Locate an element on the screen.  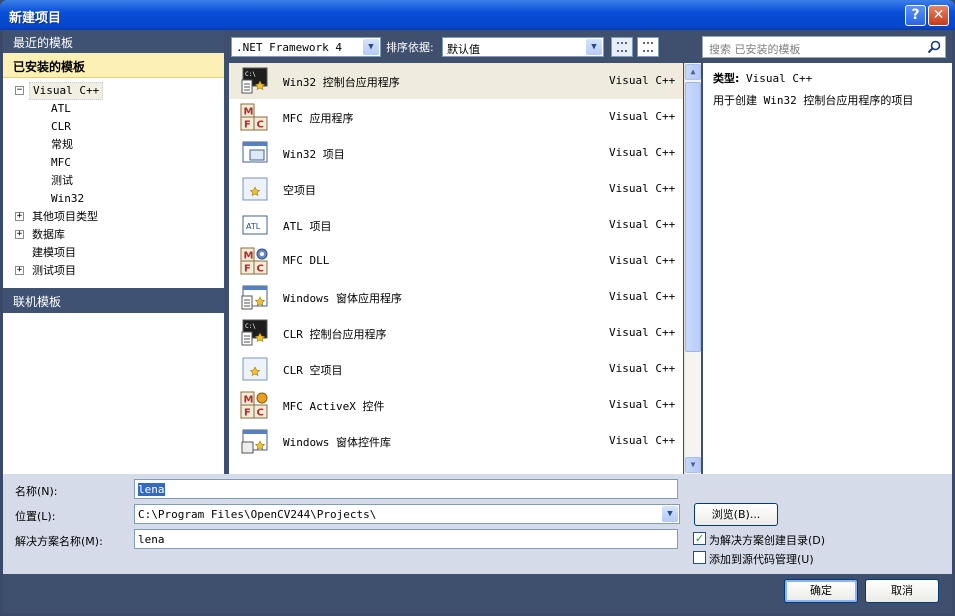
template-row: M F C MFC ActiveX 控件 Visual C++ is located at coordinates (456, 405).